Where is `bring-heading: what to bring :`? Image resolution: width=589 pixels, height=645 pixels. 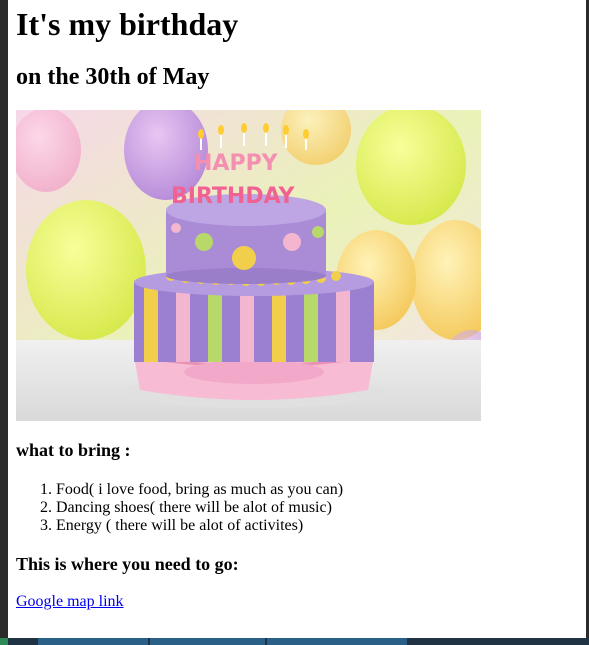 bring-heading: what to bring : is located at coordinates (73, 450).